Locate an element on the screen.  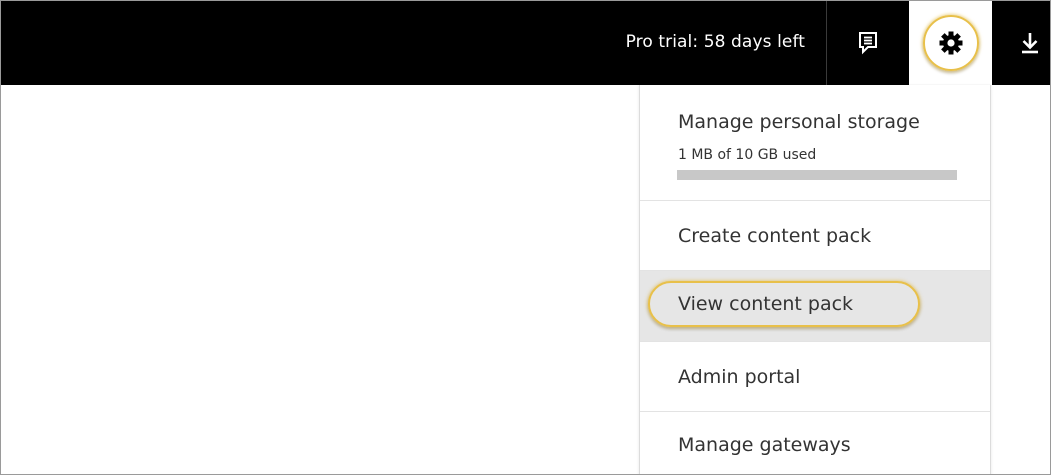
settings-button is located at coordinates (950, 43).